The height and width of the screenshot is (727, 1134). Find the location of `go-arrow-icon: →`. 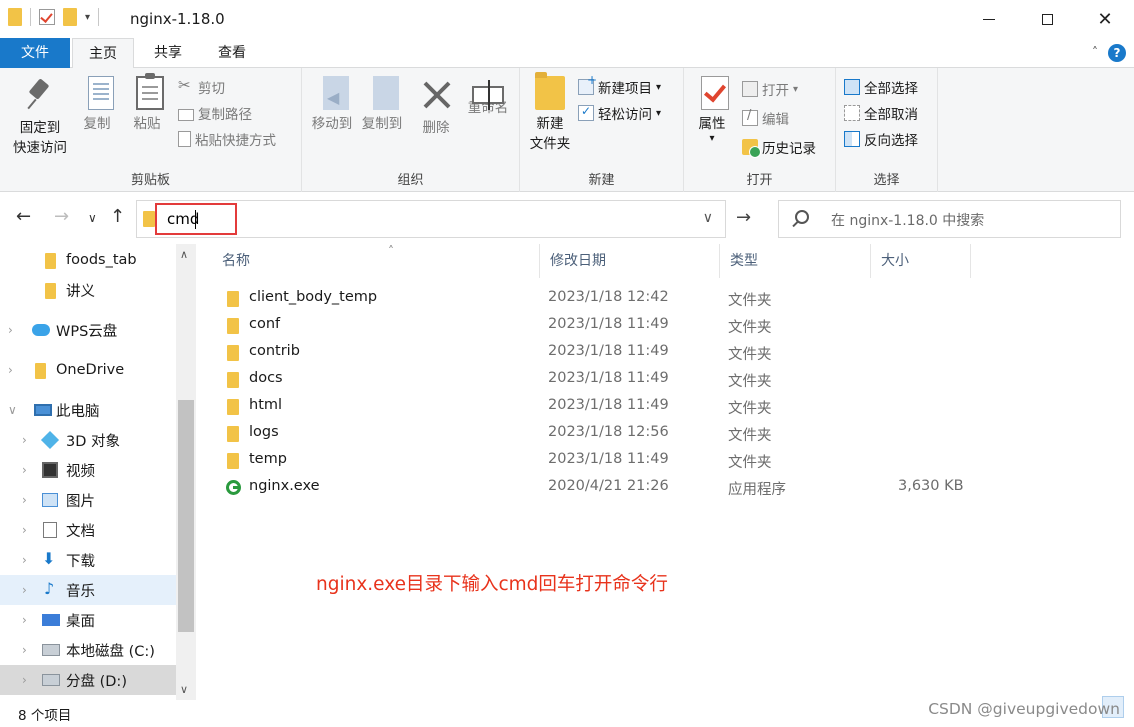

go-arrow-icon: → is located at coordinates (743, 217).